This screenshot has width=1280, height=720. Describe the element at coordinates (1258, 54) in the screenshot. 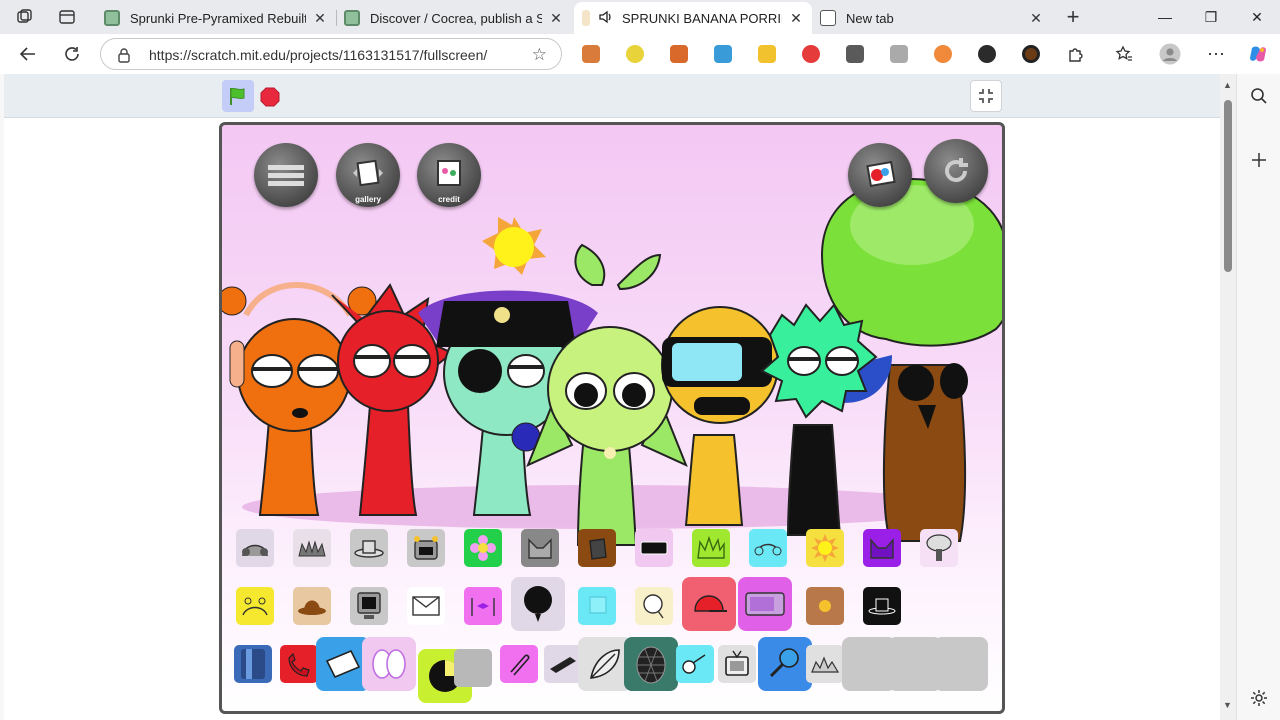

I see `copilot-icon` at that location.